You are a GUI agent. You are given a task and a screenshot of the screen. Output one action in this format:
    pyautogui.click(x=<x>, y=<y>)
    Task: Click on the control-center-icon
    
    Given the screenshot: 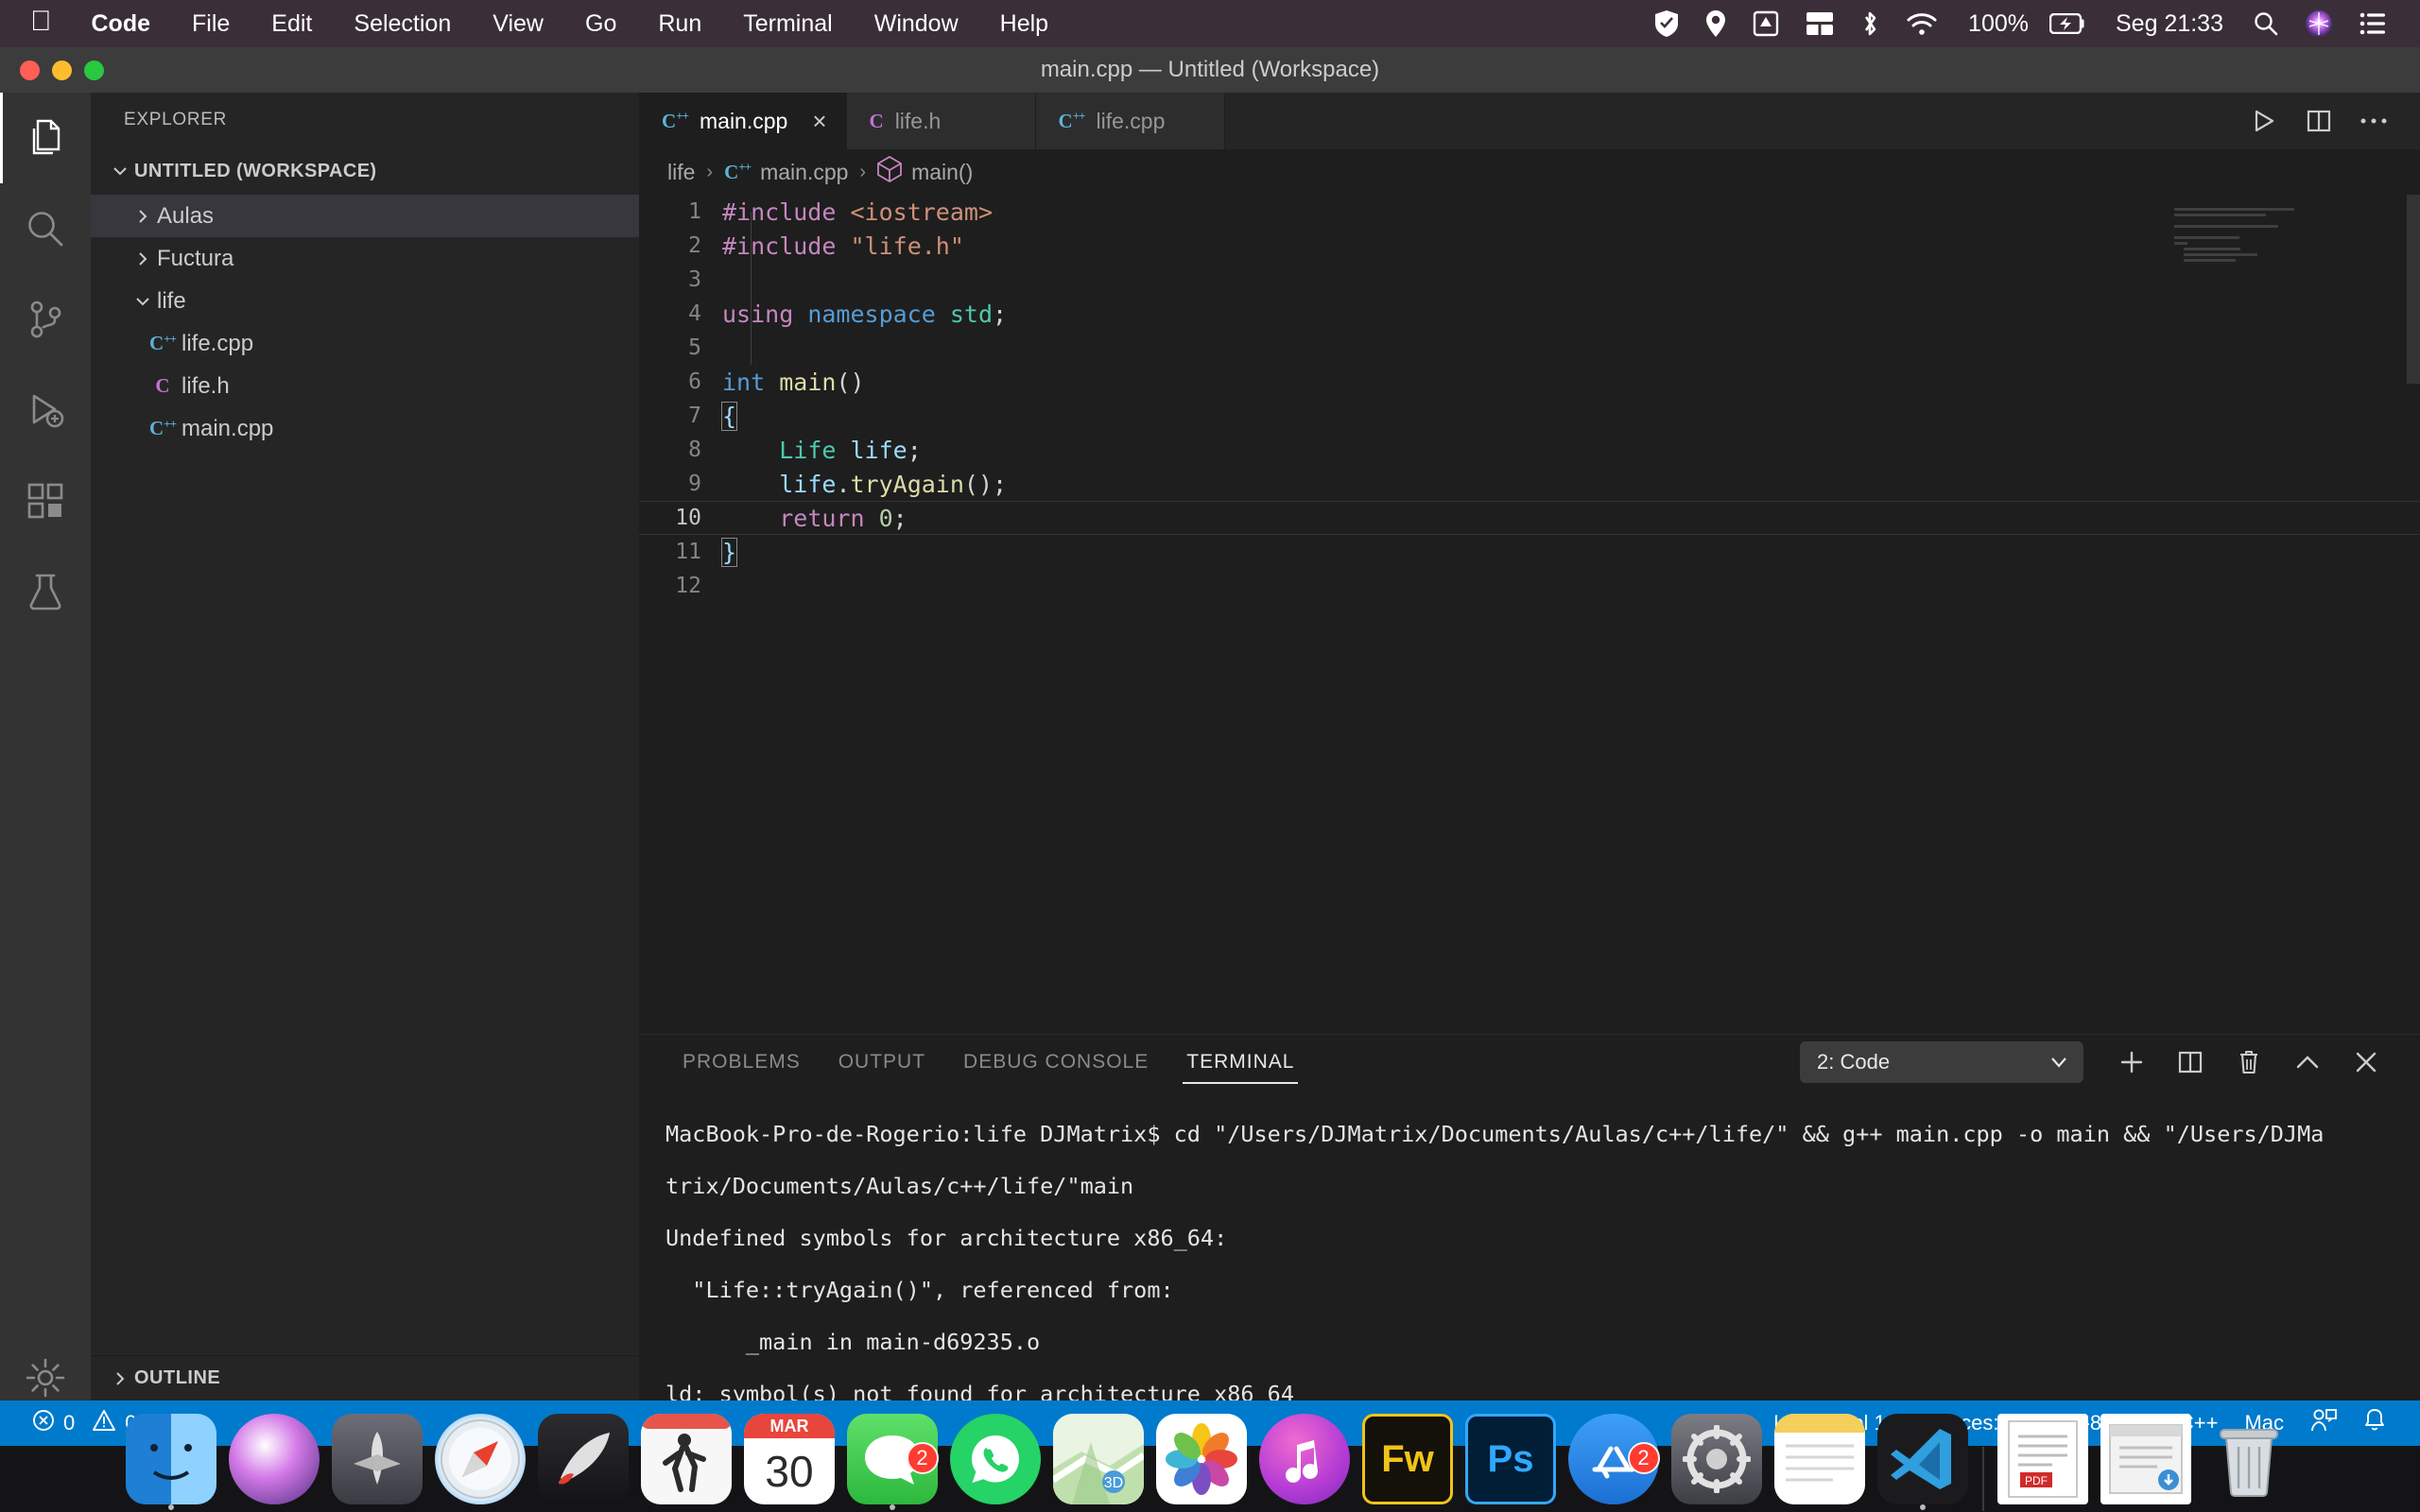 What is the action you would take?
    pyautogui.click(x=2373, y=23)
    